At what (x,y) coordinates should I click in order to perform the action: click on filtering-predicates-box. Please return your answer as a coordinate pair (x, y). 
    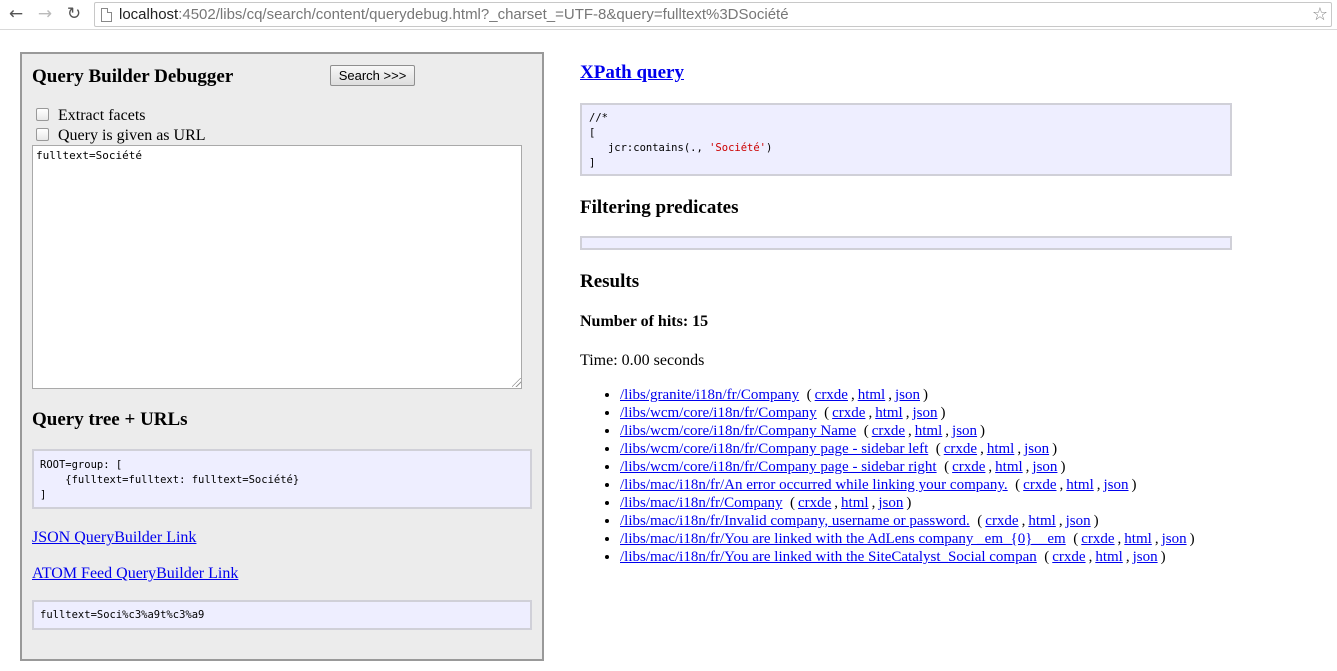
    Looking at the image, I should click on (906, 243).